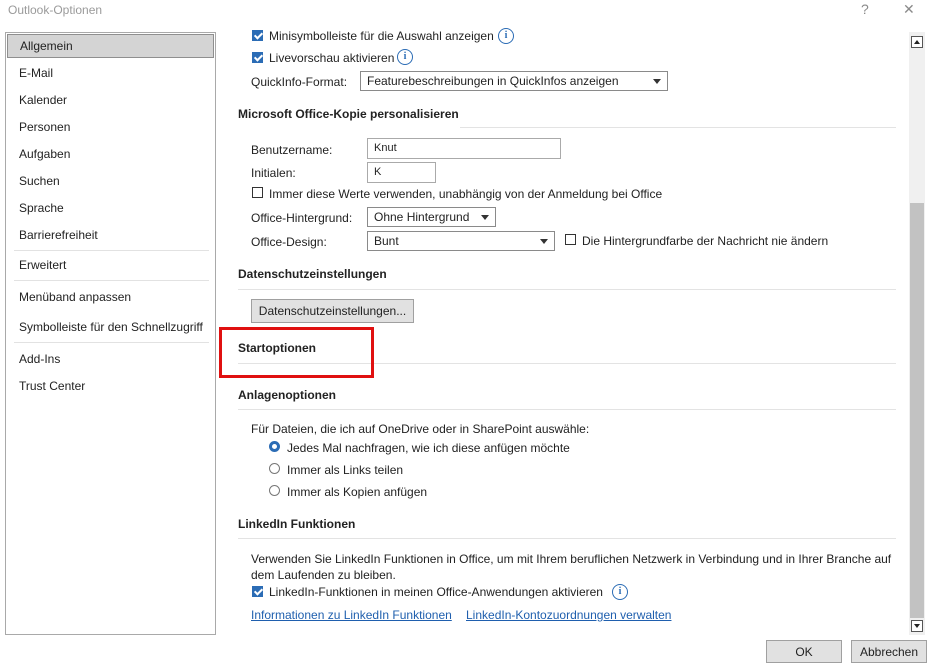 The width and height of the screenshot is (930, 664). I want to click on sidebar-item-personen: Personen, so click(110, 127).